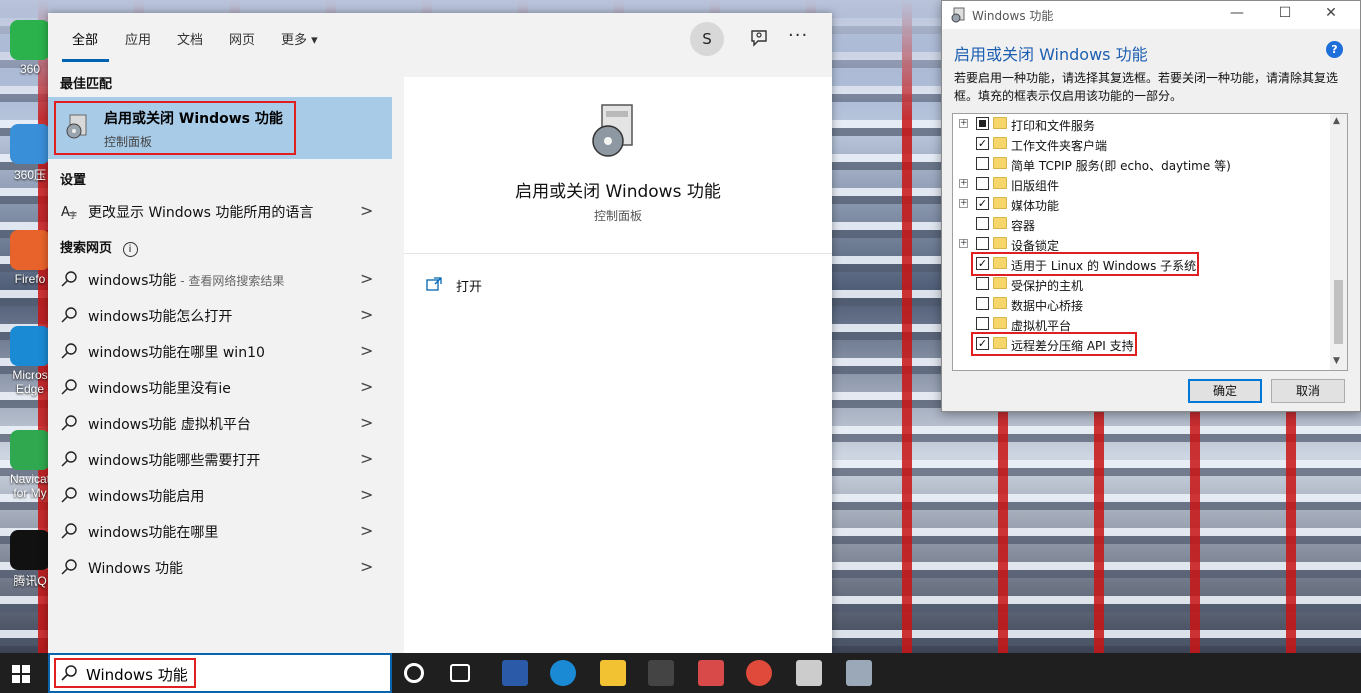 The height and width of the screenshot is (693, 1361). I want to click on open-action-label: 打开, so click(469, 287).